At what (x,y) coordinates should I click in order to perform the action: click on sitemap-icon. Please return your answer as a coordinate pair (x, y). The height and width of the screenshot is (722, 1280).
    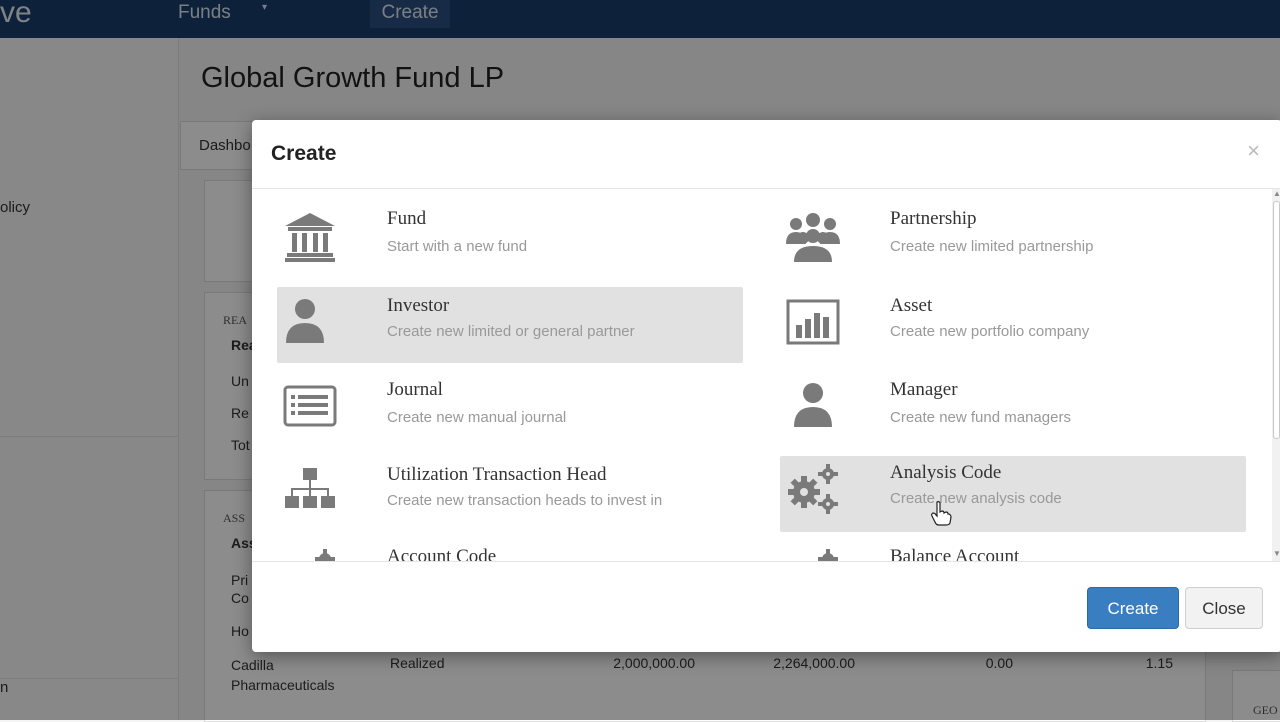
    Looking at the image, I should click on (310, 488).